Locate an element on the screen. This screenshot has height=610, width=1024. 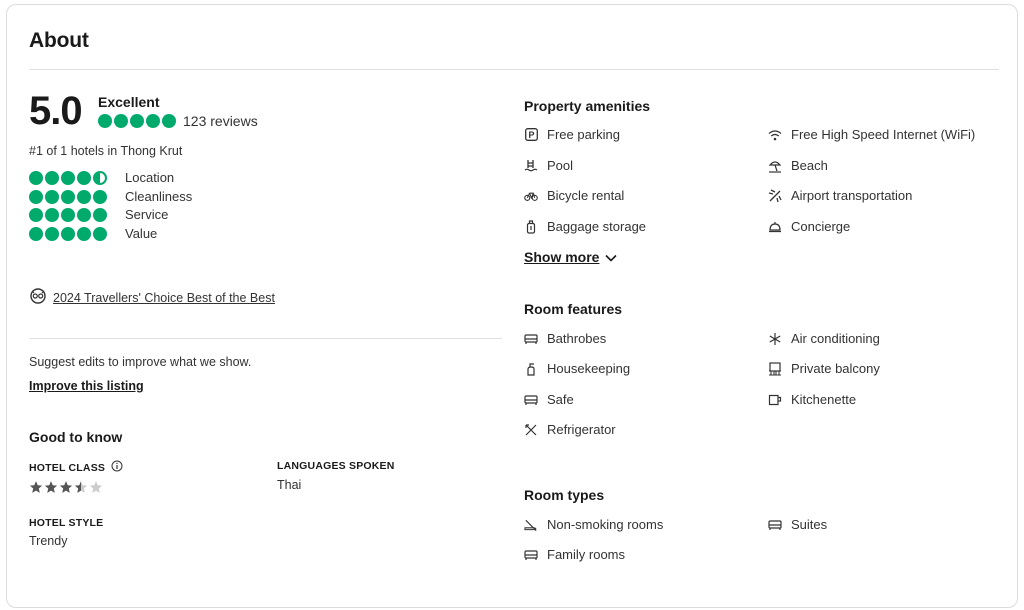
room-type-label: Non-smoking rooms is located at coordinates (605, 524).